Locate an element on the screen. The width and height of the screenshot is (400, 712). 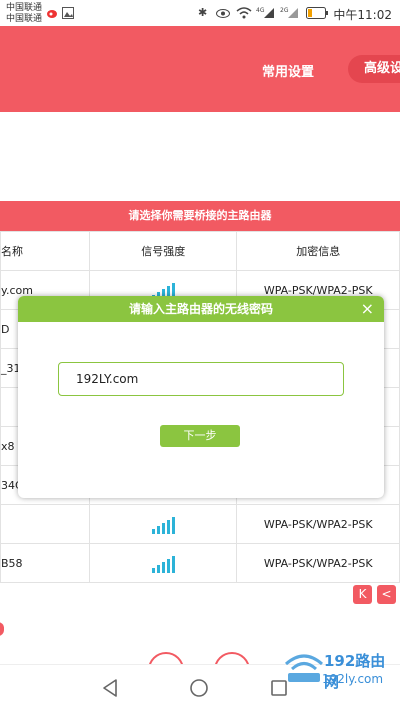
table-row: WPA-PSK/WPA2-PSK is located at coordinates (200, 524).